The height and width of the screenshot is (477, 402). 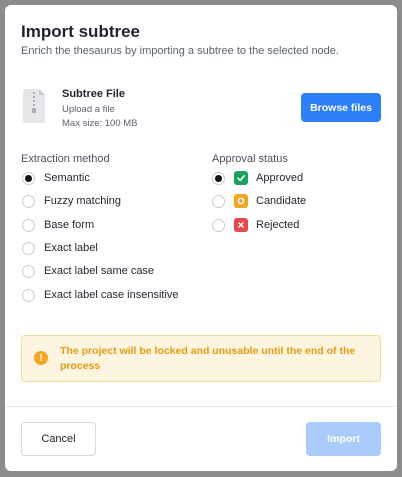 I want to click on option-label: Base form, so click(x=69, y=225).